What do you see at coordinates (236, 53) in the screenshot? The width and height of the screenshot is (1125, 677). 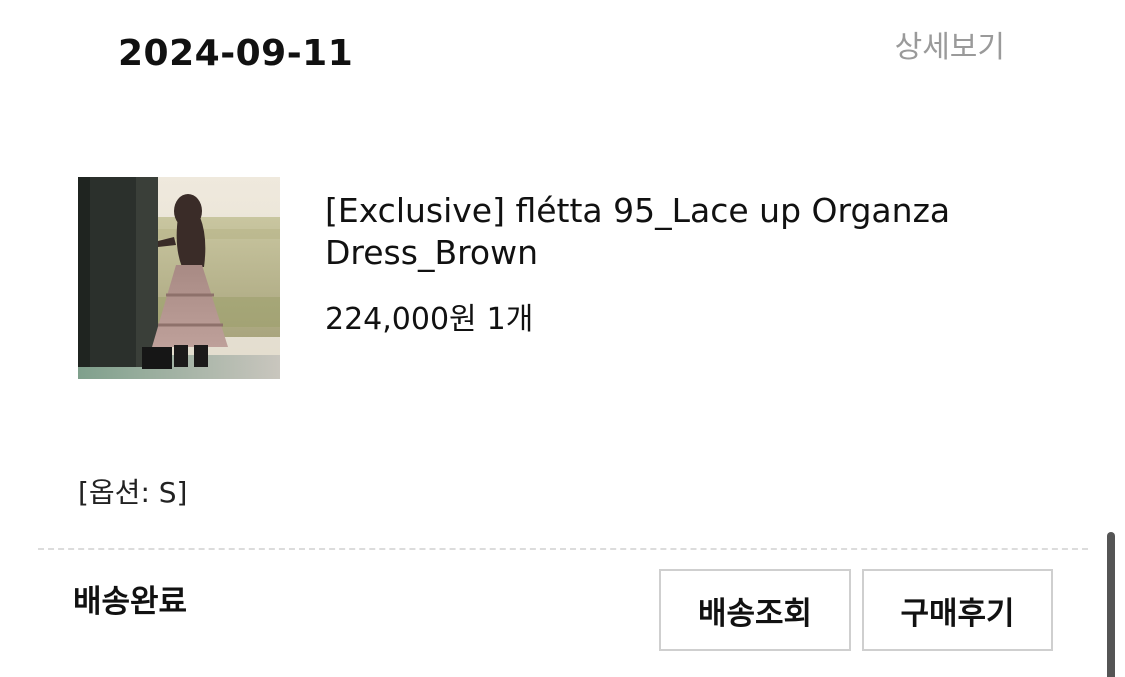 I see `order-date: 2024-09-11` at bounding box center [236, 53].